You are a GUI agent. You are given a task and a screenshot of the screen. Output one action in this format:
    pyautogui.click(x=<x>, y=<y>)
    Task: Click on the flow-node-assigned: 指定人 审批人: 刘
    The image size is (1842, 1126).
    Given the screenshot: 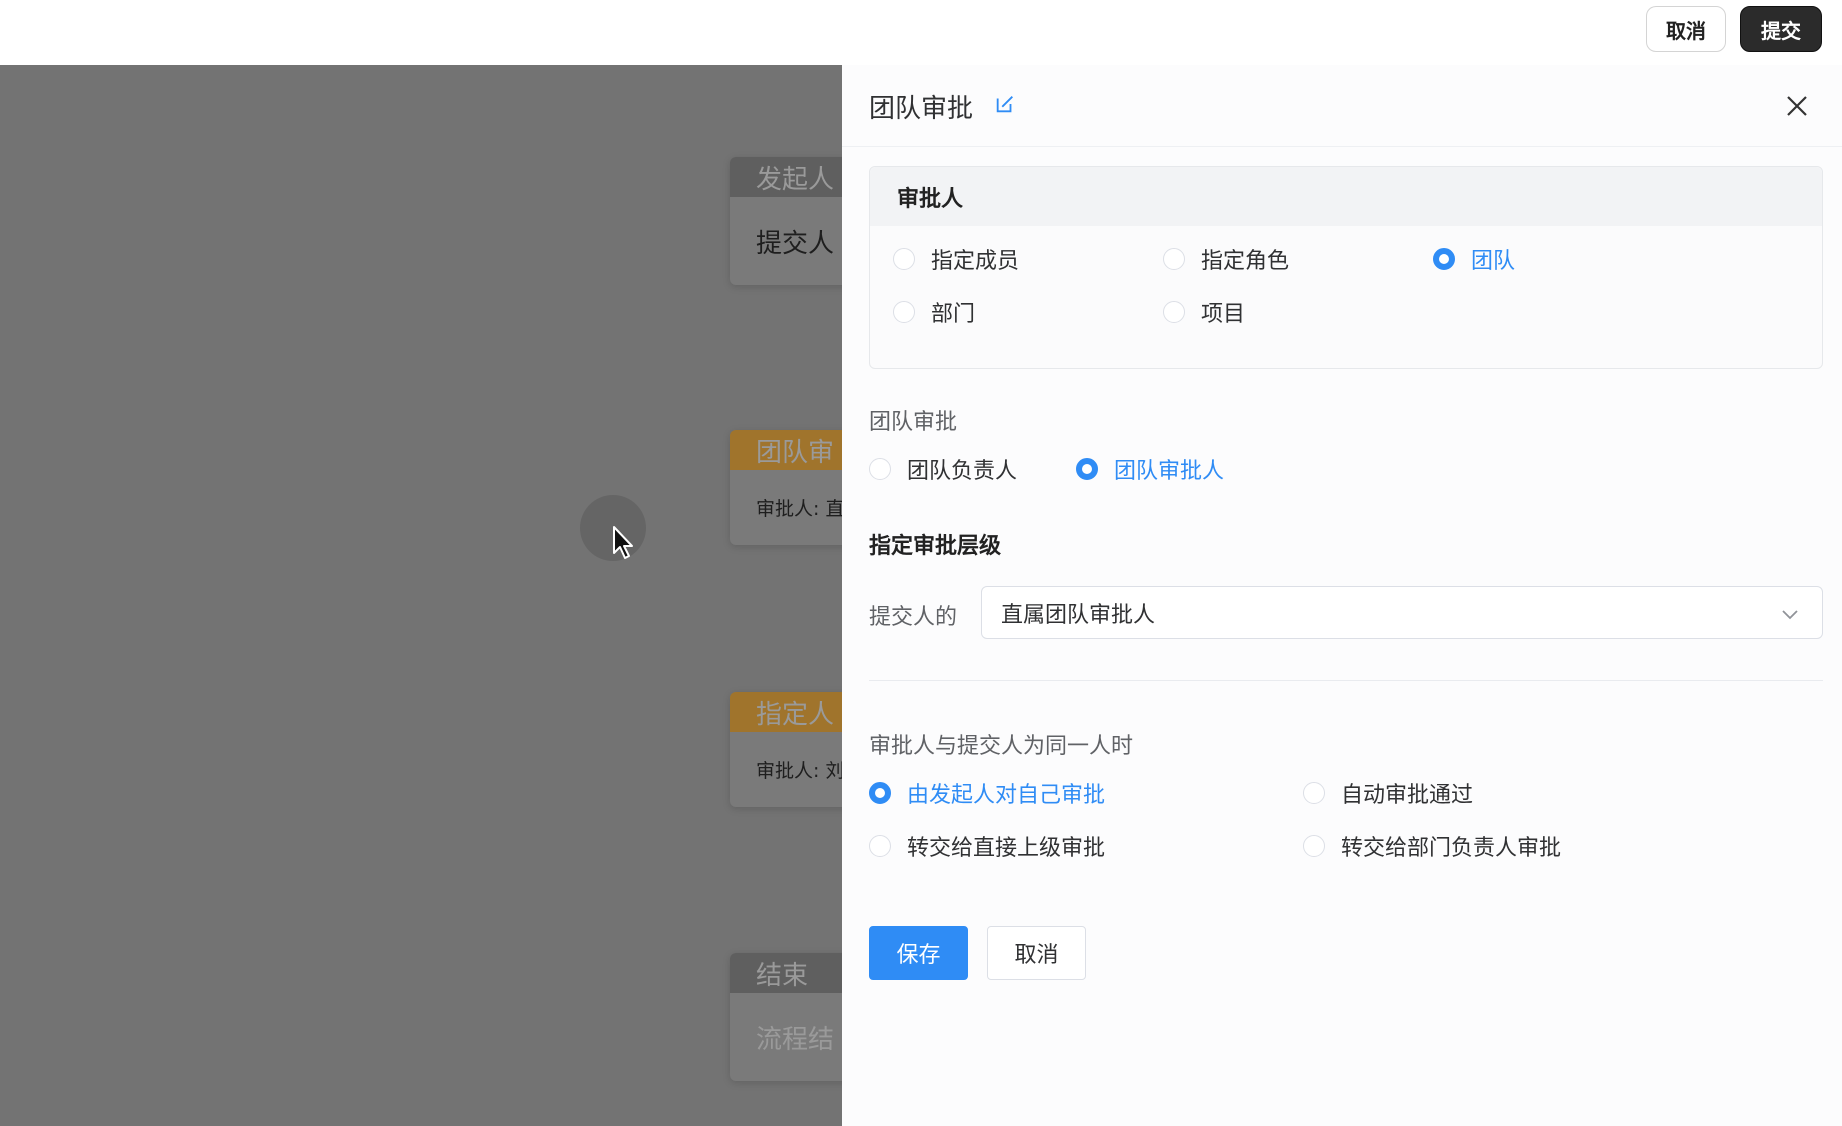 What is the action you would take?
    pyautogui.click(x=786, y=749)
    